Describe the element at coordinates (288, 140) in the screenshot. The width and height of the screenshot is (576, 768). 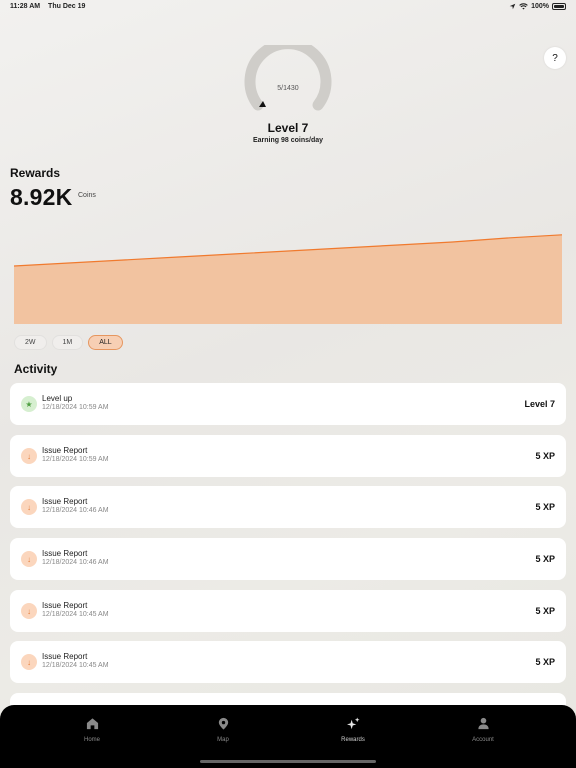
I see `level-subtitle: Earning 98 coins/day` at that location.